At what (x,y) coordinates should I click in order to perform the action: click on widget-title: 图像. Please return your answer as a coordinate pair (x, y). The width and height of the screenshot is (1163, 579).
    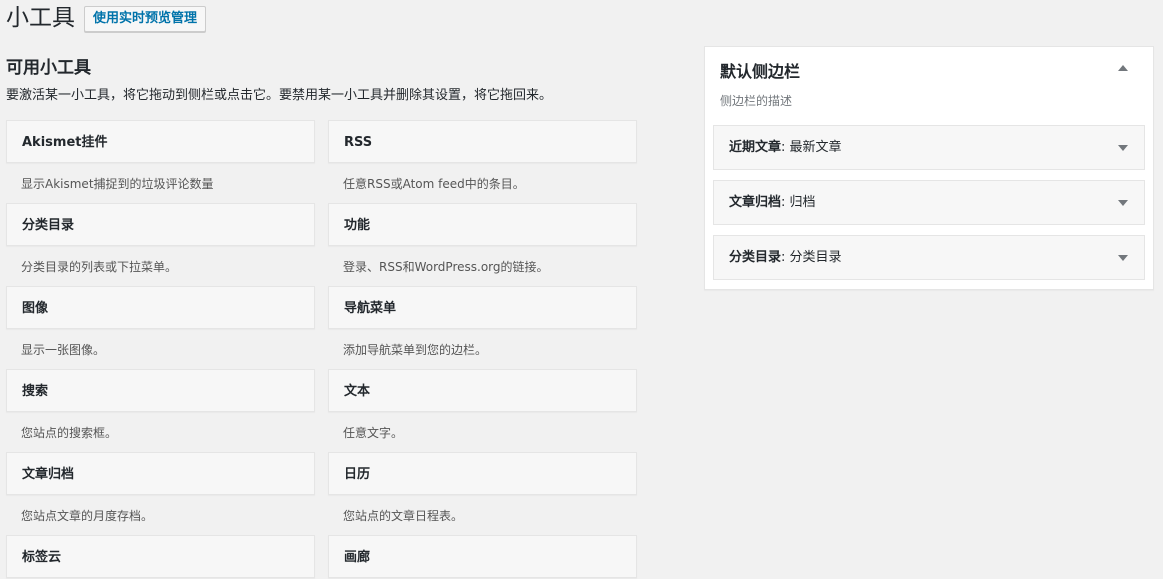
    Looking at the image, I should click on (160, 307).